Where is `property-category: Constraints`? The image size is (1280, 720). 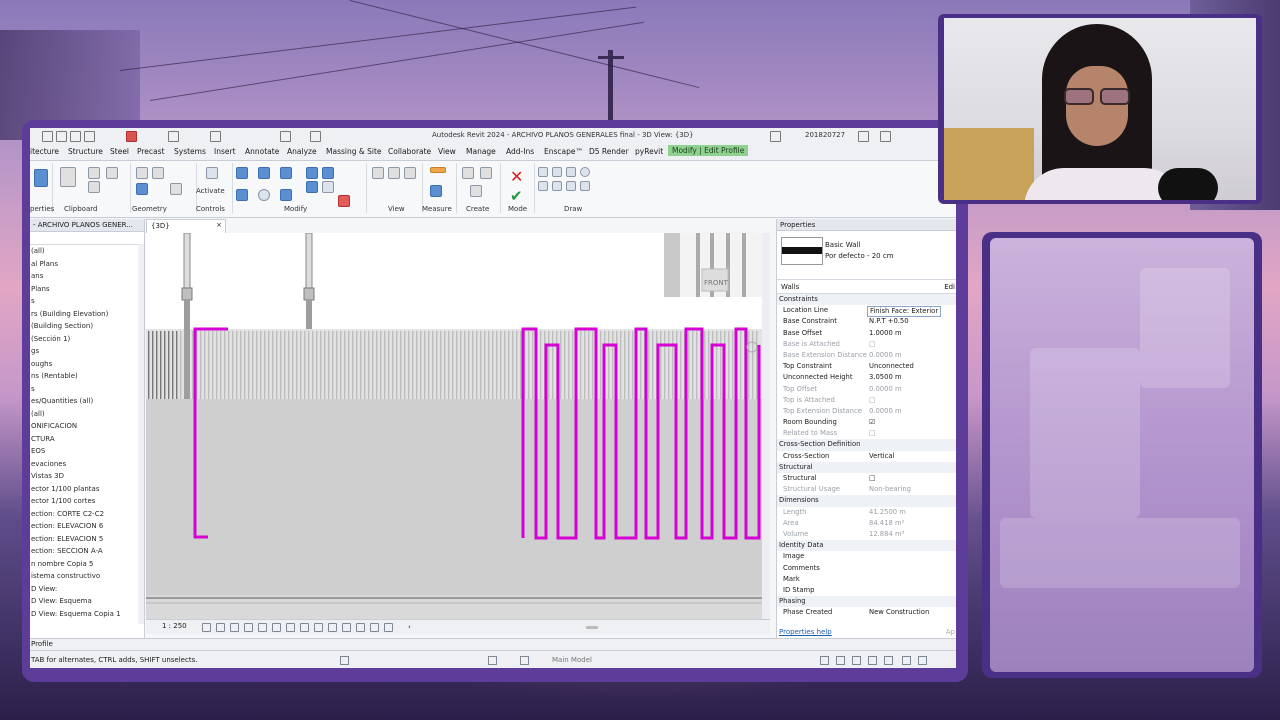 property-category: Constraints is located at coordinates (866, 300).